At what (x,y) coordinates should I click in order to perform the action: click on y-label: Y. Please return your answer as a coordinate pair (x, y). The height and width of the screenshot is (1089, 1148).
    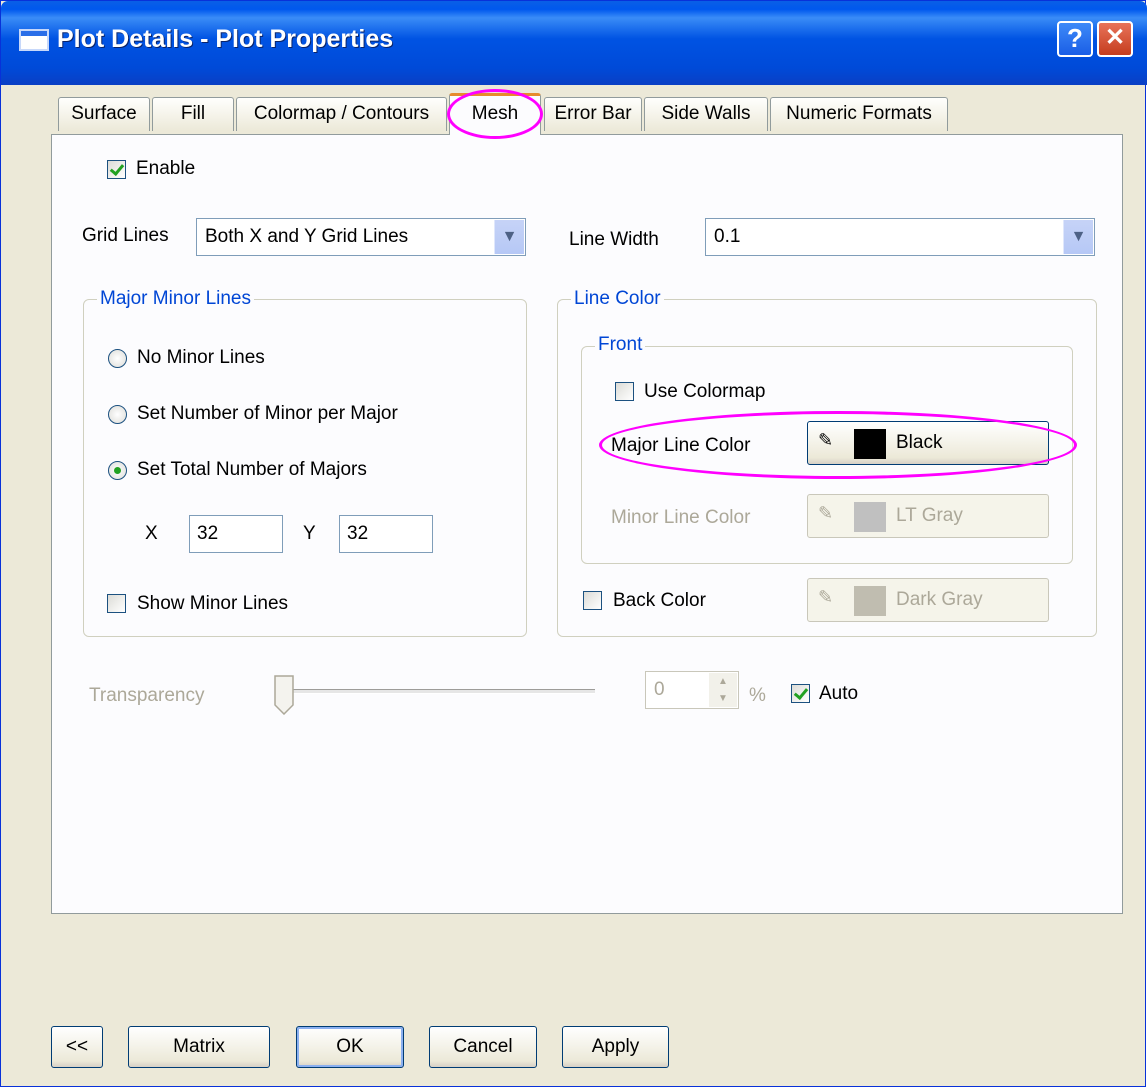
    Looking at the image, I should click on (309, 533).